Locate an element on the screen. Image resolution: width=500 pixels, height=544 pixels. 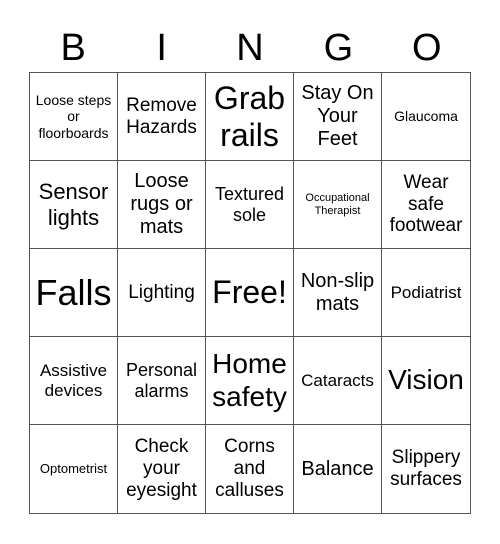
bingo-cell: Sensor lights is located at coordinates (74, 205).